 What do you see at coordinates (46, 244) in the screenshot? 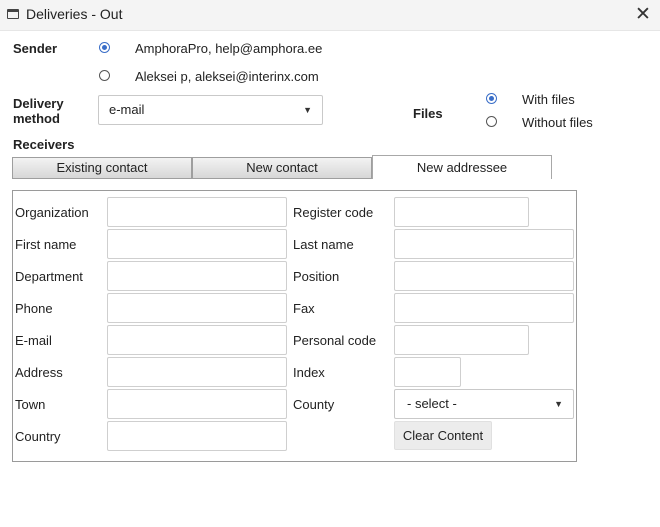
I see `first-name-label: First name` at bounding box center [46, 244].